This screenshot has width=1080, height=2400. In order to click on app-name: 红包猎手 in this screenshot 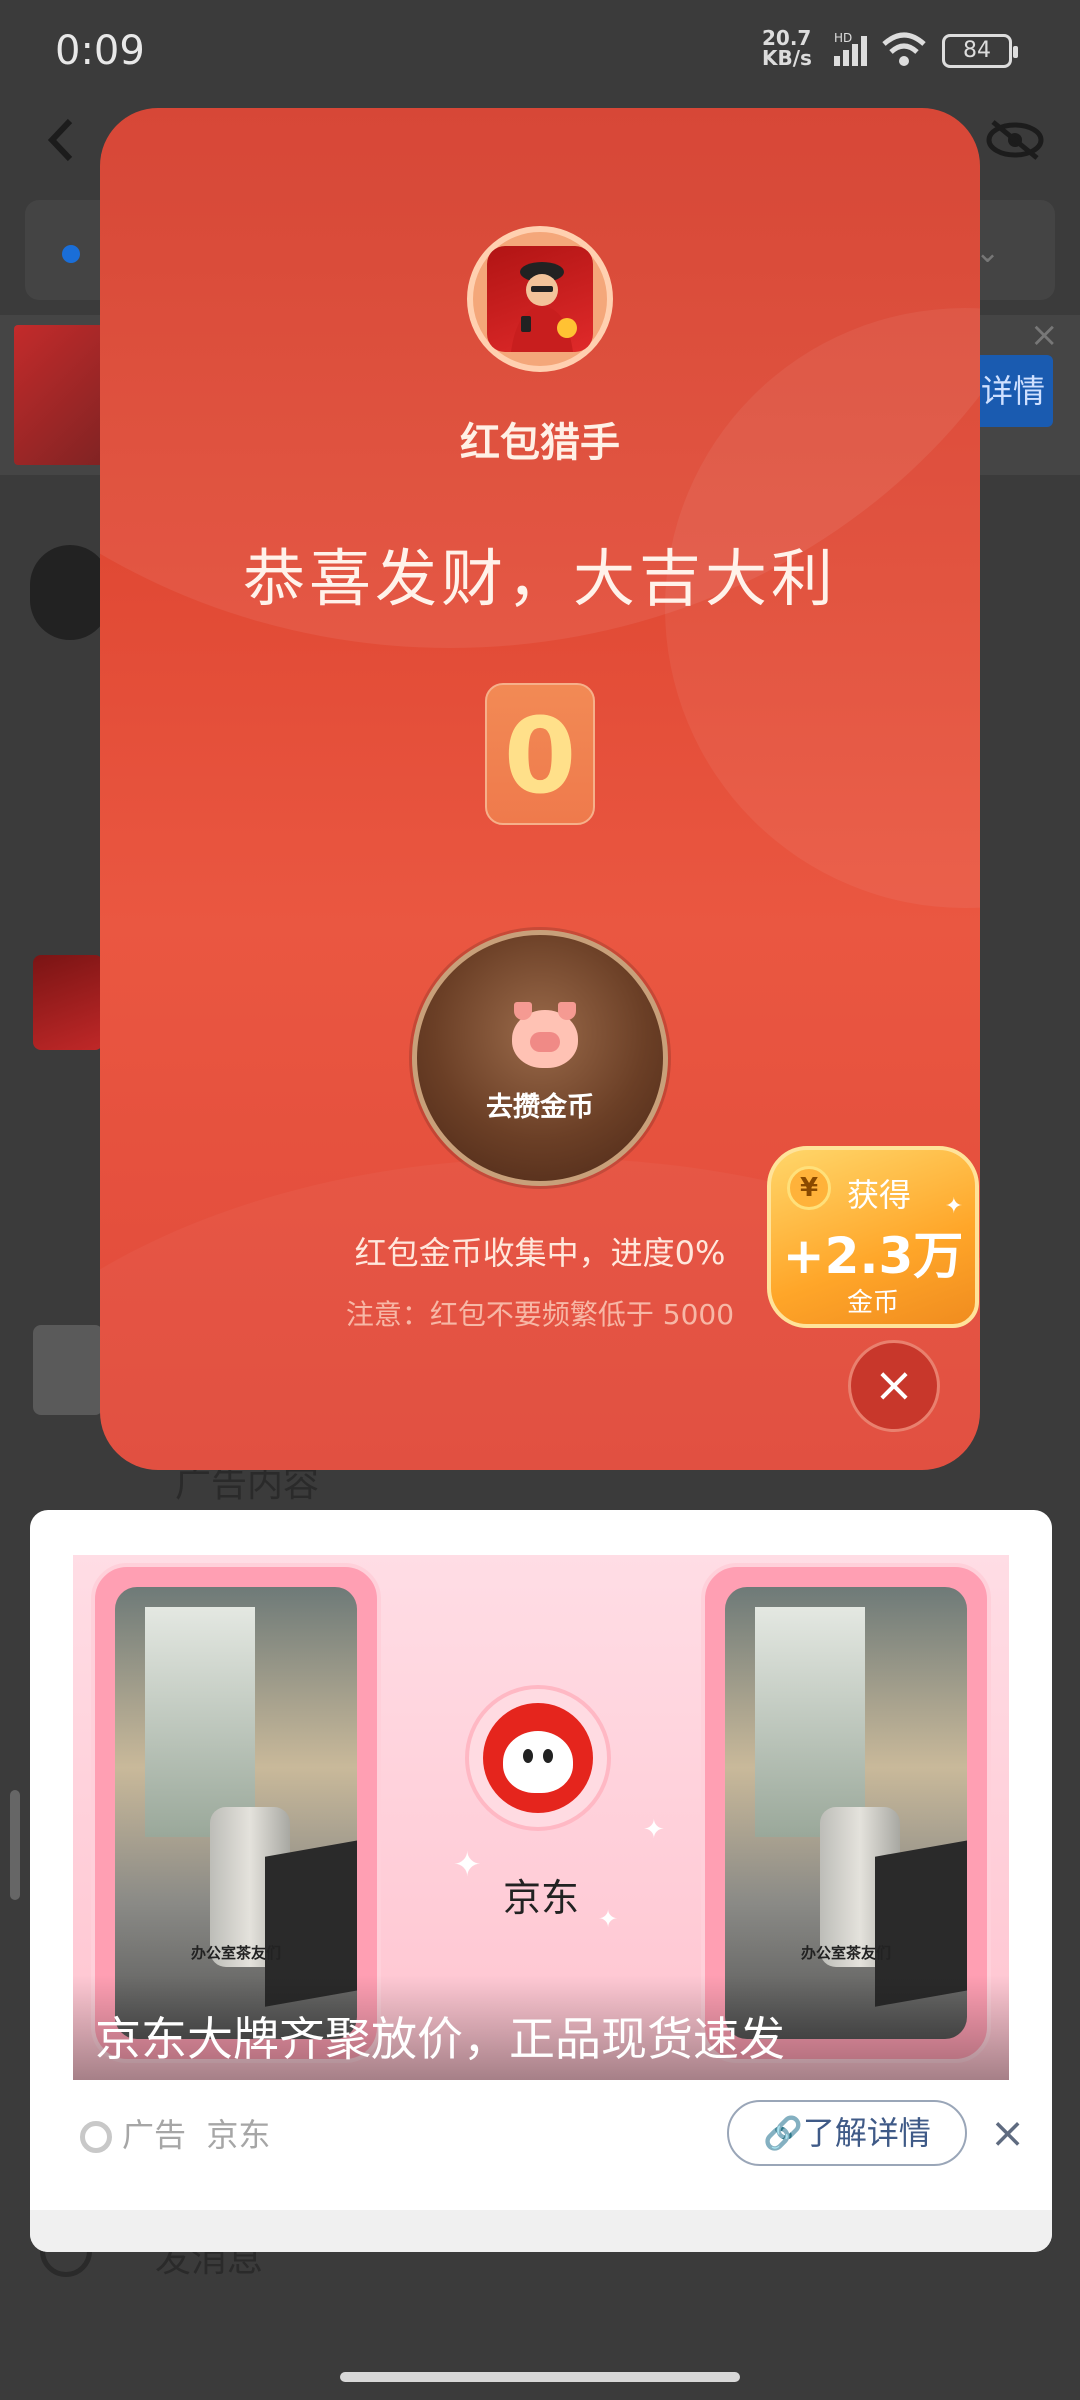, I will do `click(540, 443)`.